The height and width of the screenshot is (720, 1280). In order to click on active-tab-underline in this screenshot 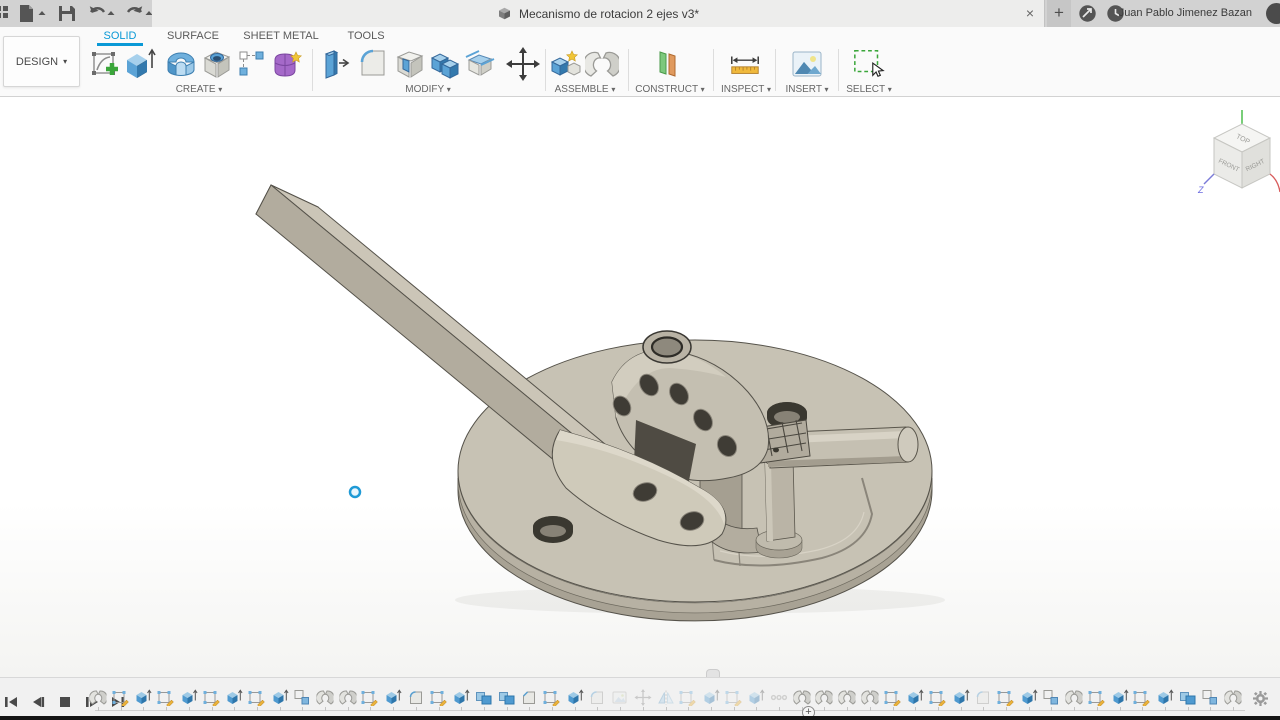, I will do `click(120, 44)`.